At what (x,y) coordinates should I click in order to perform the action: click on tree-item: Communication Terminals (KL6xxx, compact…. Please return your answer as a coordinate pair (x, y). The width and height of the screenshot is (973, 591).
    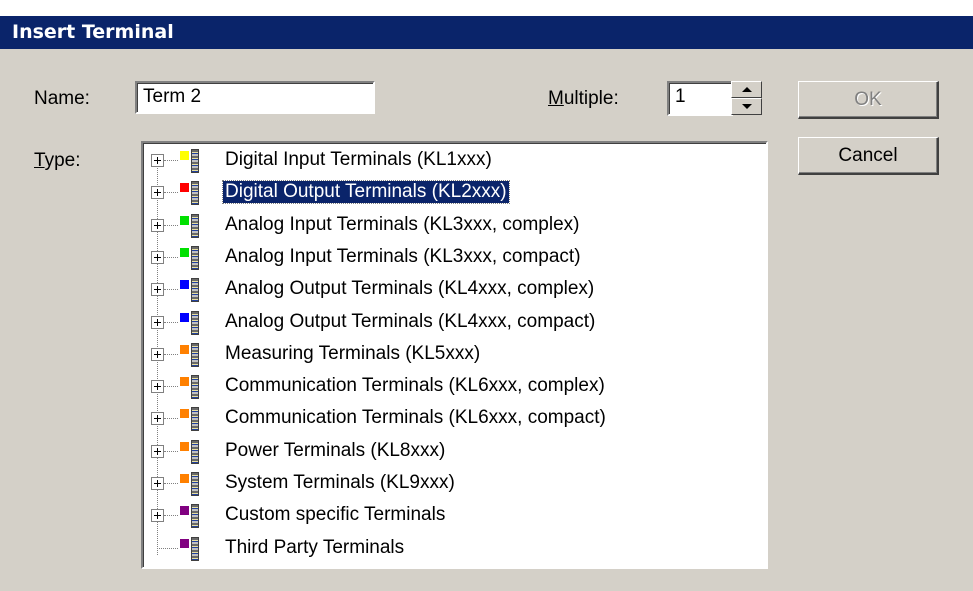
    Looking at the image, I should click on (443, 419).